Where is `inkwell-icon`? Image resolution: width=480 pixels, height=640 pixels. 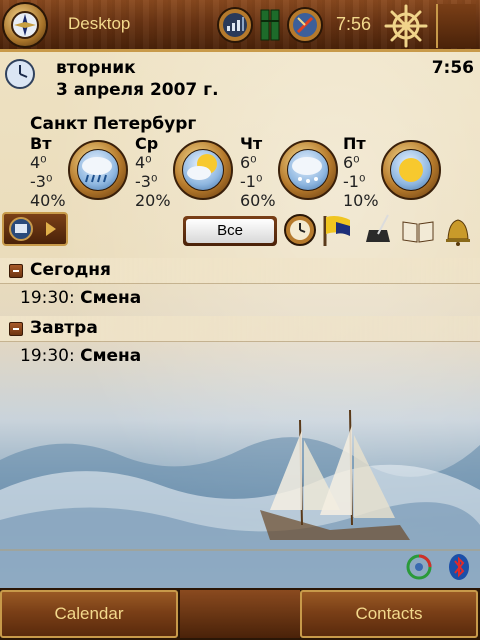
inkwell-icon is located at coordinates (378, 230).